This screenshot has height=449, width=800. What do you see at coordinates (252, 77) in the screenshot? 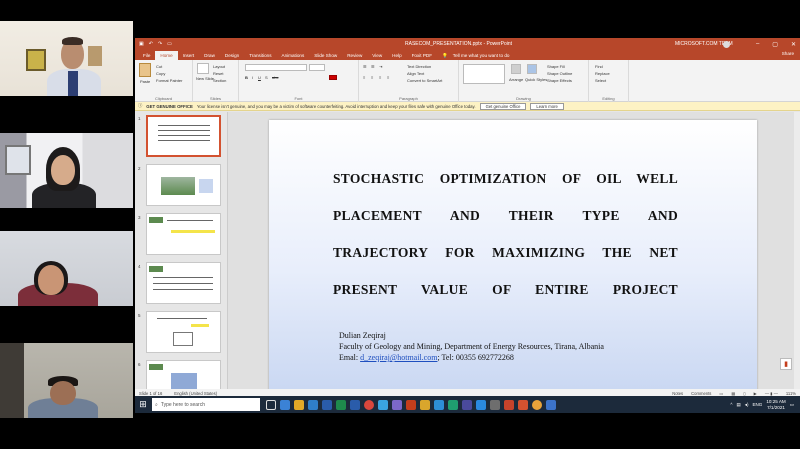
I see `italic-icon: I` at bounding box center [252, 77].